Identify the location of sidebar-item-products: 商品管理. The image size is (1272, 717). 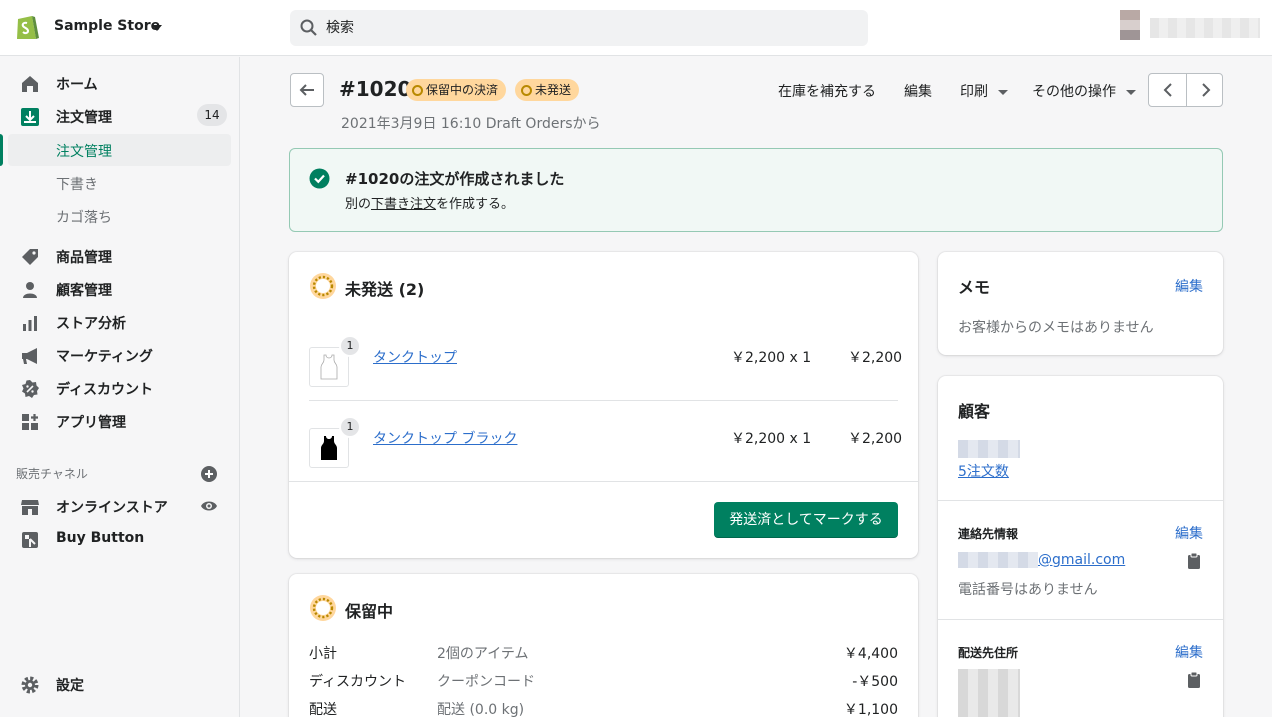
(120, 256).